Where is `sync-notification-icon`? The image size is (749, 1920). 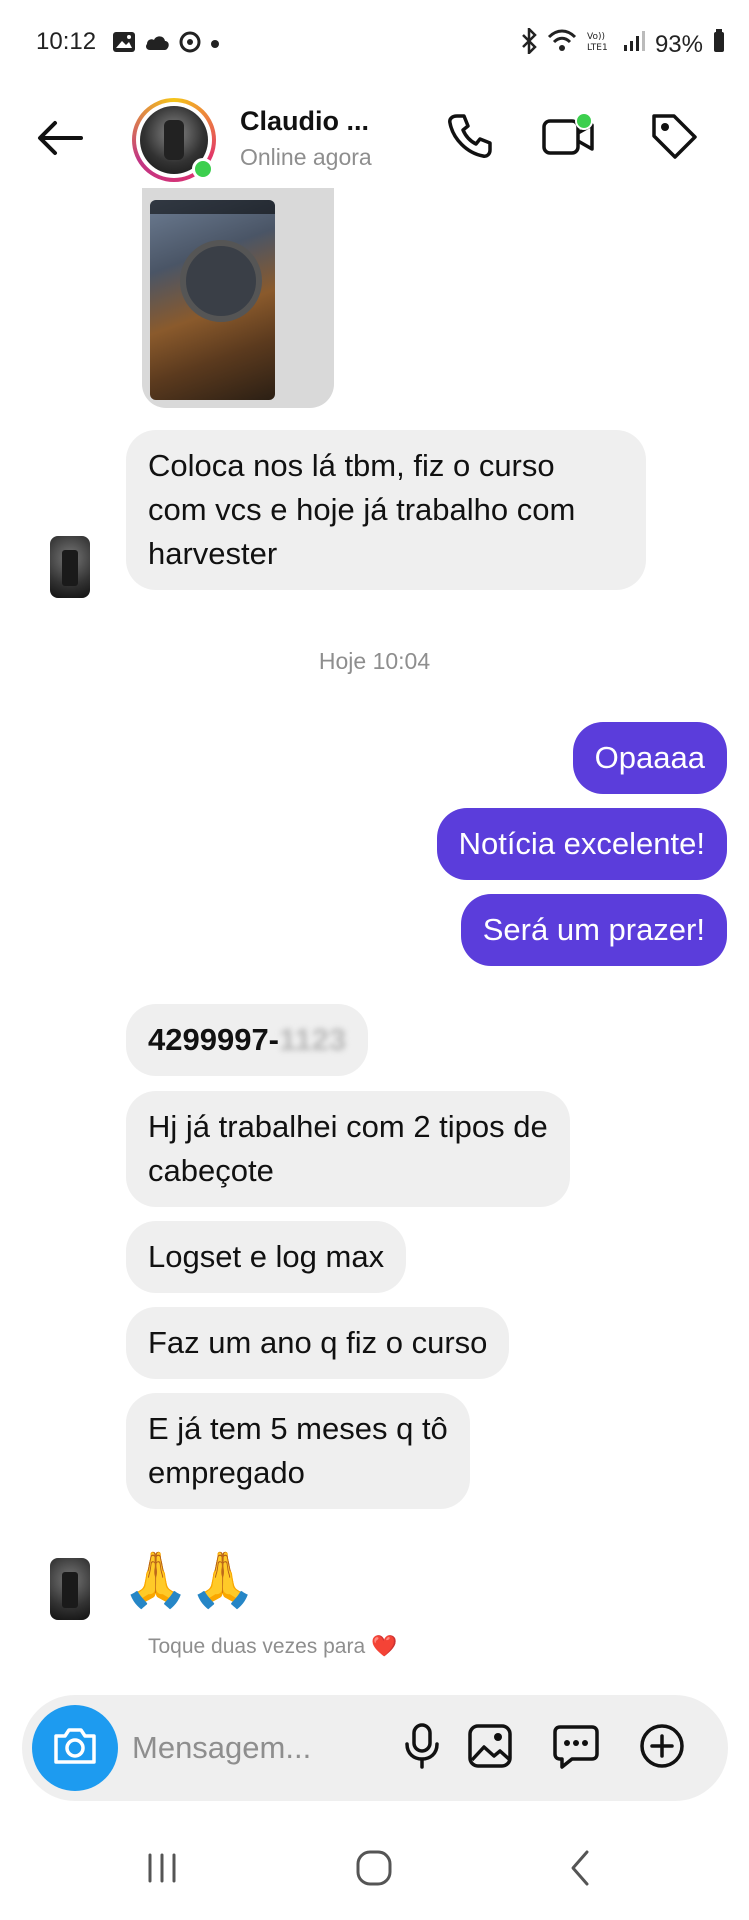
sync-notification-icon is located at coordinates (190, 44).